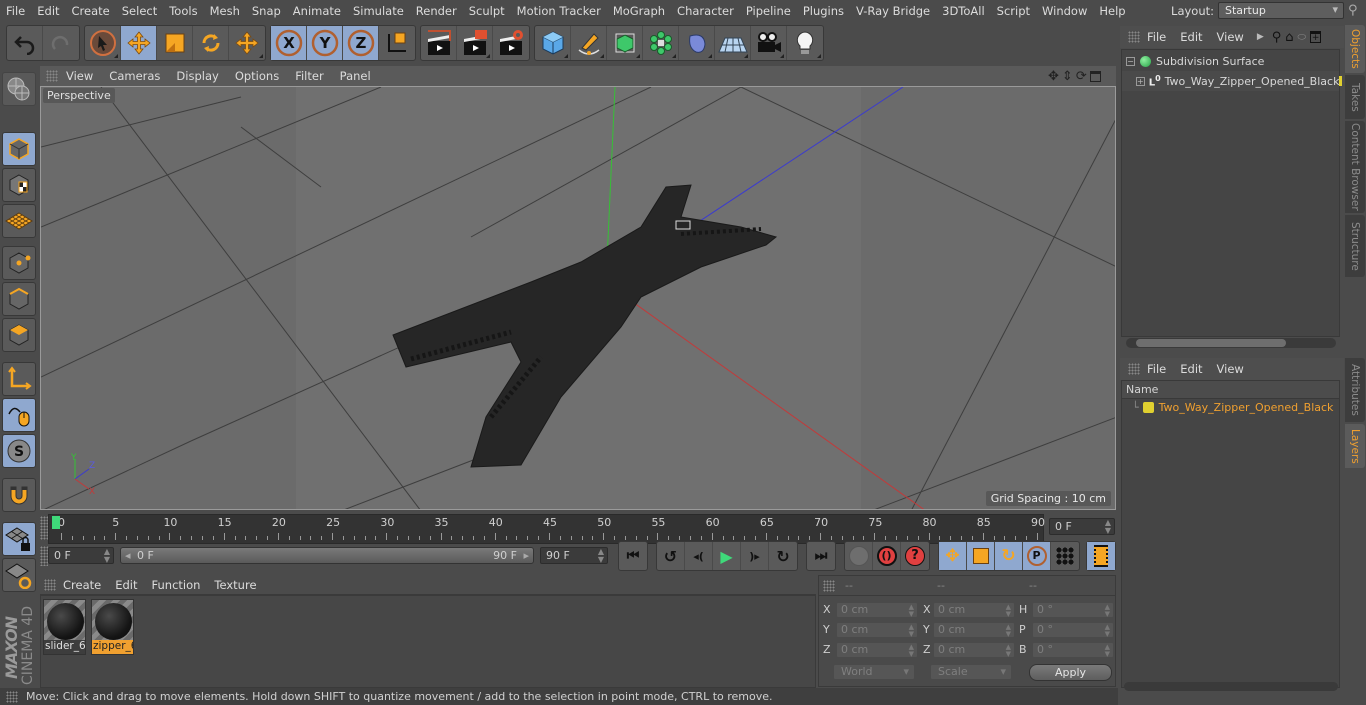 The width and height of the screenshot is (1366, 705). I want to click on home-icon: ⌂, so click(1289, 37).